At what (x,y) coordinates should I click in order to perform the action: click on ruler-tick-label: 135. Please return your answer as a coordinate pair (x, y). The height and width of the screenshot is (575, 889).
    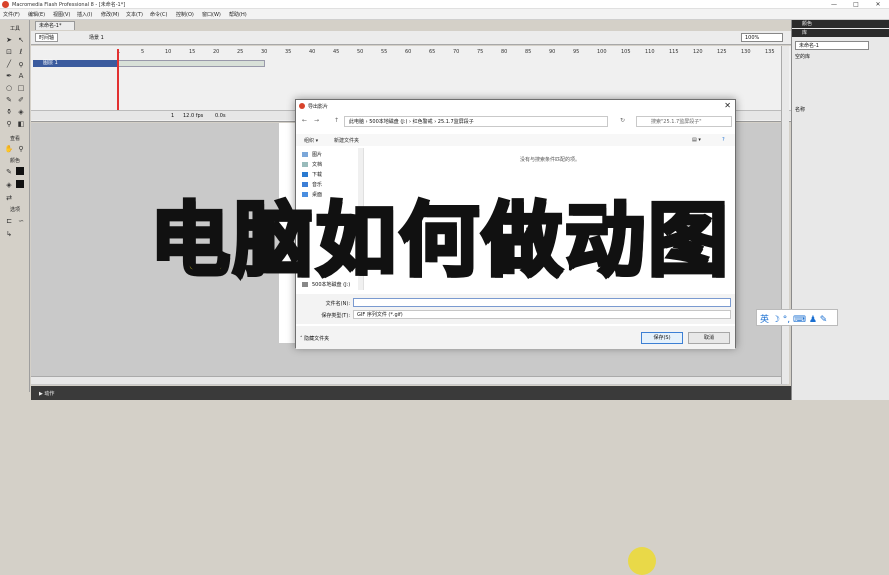
    Looking at the image, I should click on (770, 52).